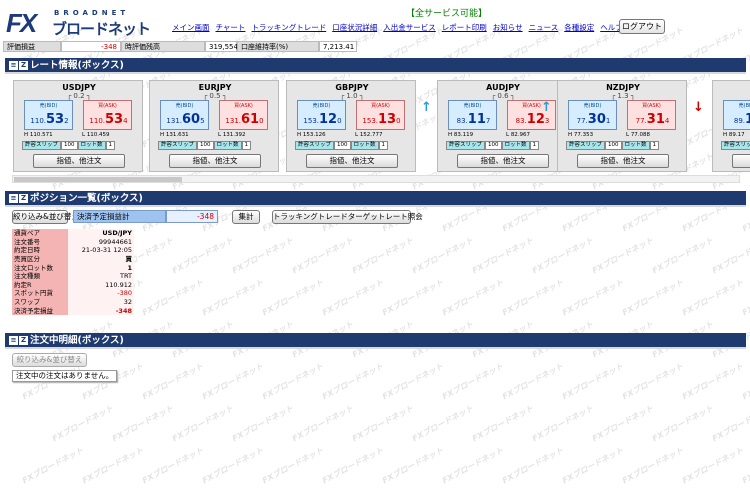 The image size is (750, 500). I want to click on ask-price-button: 買(ASK) 110.534, so click(107, 115).